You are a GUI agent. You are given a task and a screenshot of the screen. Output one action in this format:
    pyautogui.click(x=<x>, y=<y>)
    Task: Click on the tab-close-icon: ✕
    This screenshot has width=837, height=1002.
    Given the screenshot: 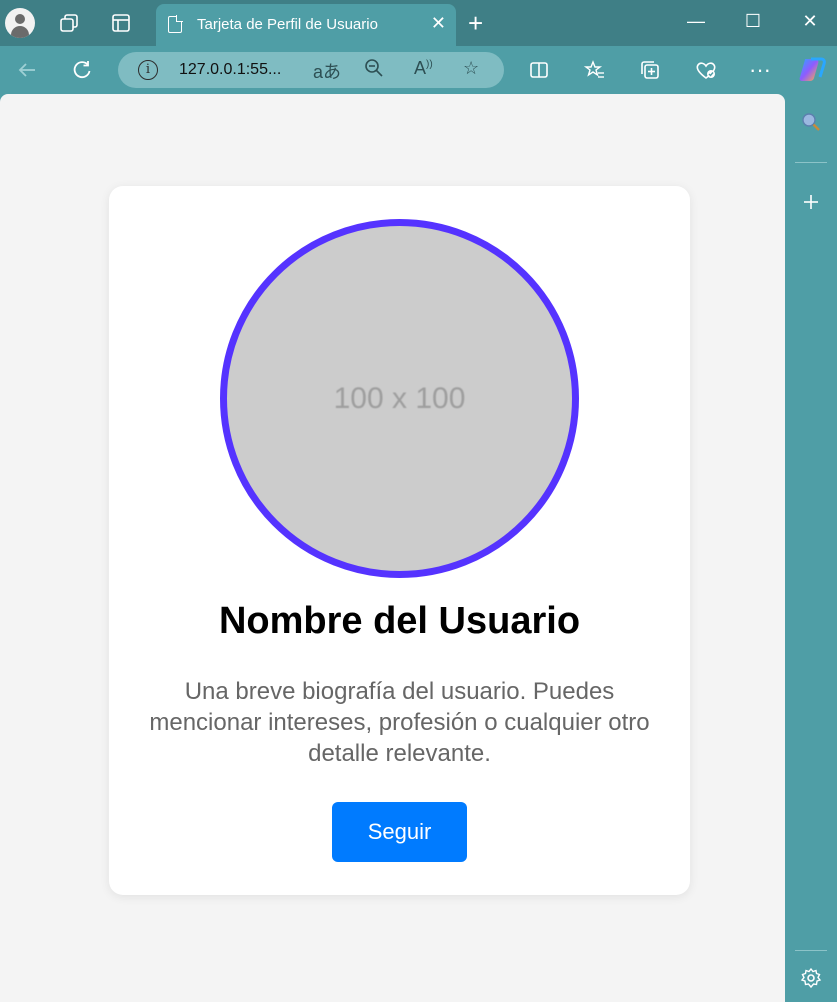 What is the action you would take?
    pyautogui.click(x=438, y=23)
    